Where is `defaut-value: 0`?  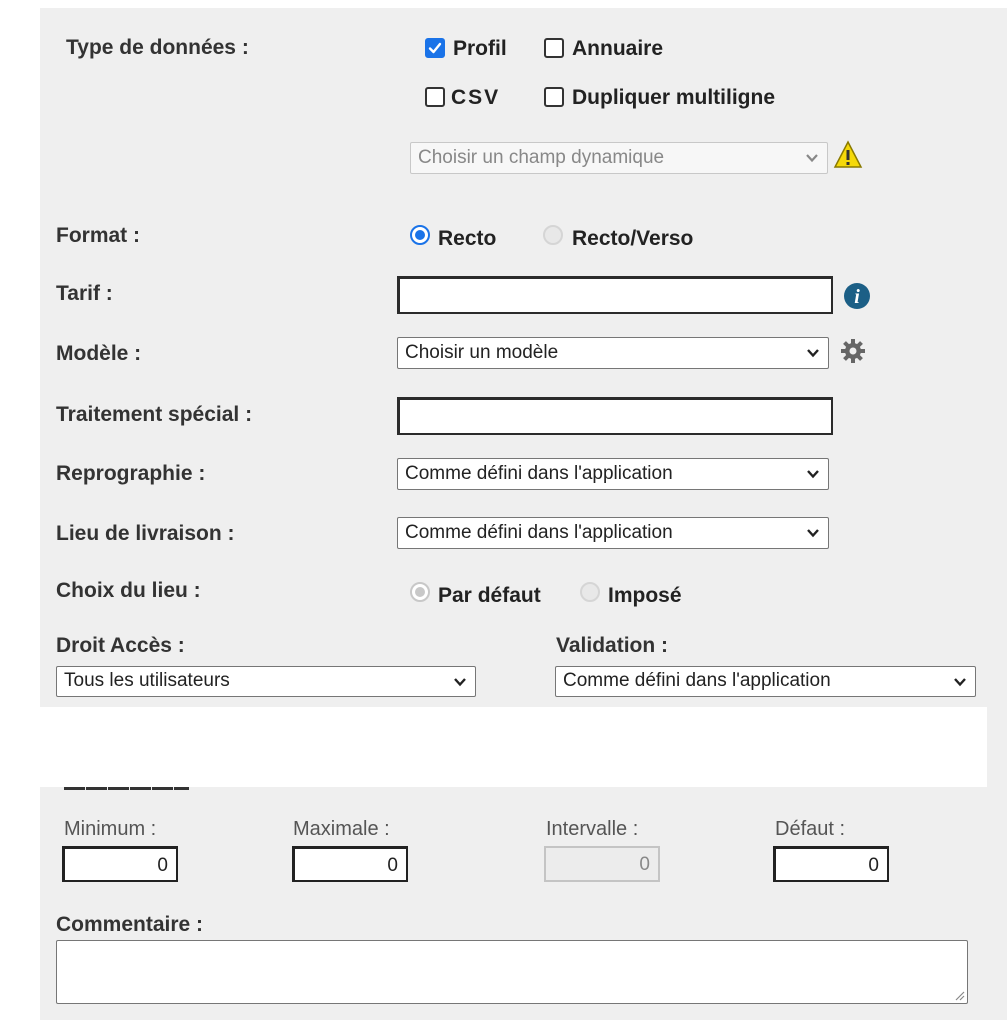 defaut-value: 0 is located at coordinates (873, 865).